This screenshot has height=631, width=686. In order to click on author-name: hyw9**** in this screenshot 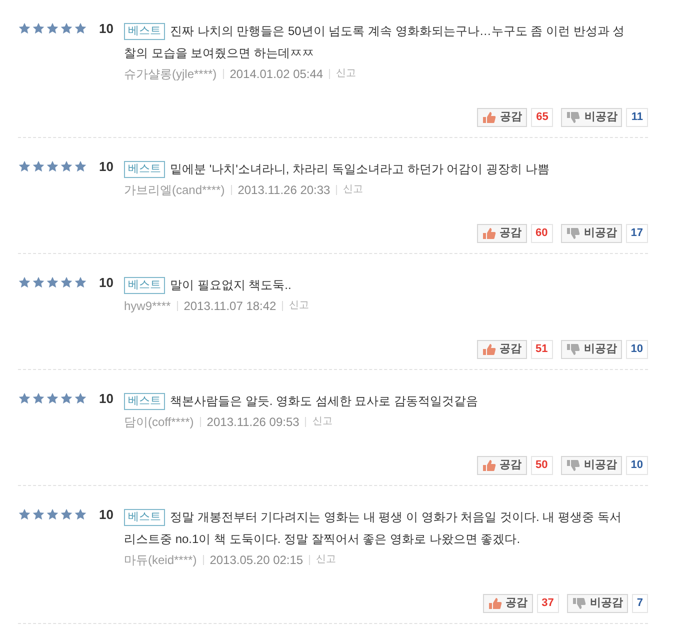, I will do `click(147, 306)`.